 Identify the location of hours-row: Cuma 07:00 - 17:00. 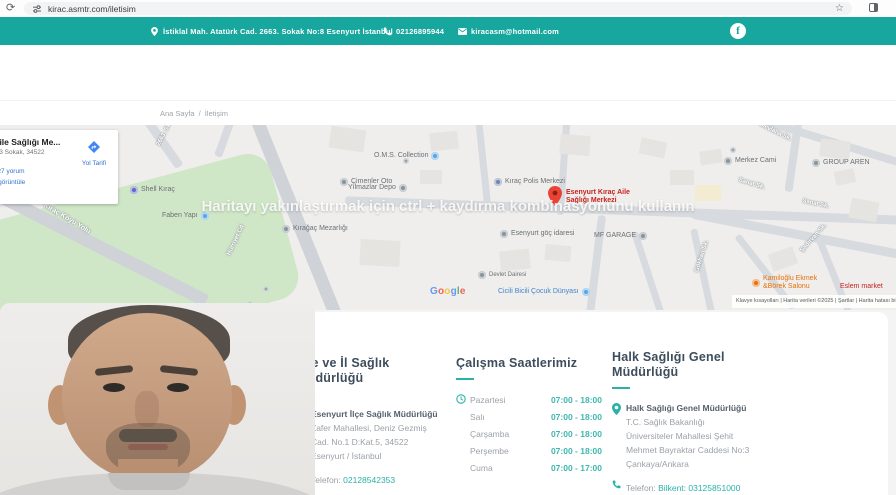
(536, 468).